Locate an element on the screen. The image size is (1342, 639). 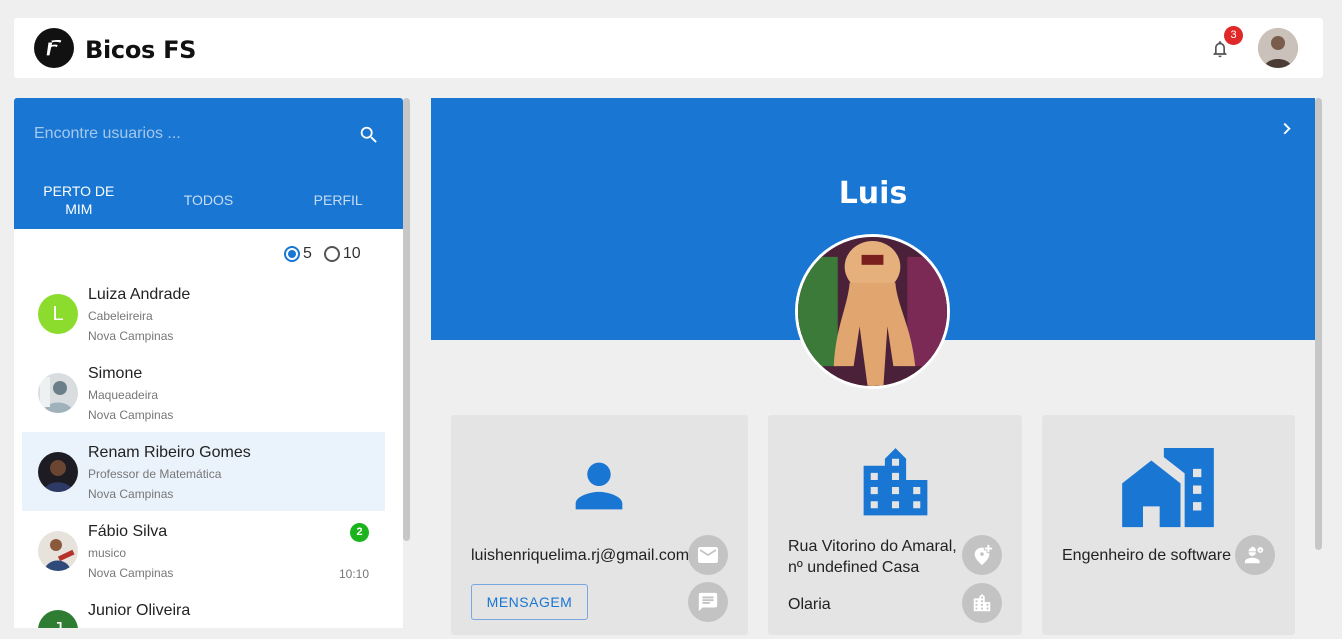
map-pin-icon is located at coordinates (983, 555).